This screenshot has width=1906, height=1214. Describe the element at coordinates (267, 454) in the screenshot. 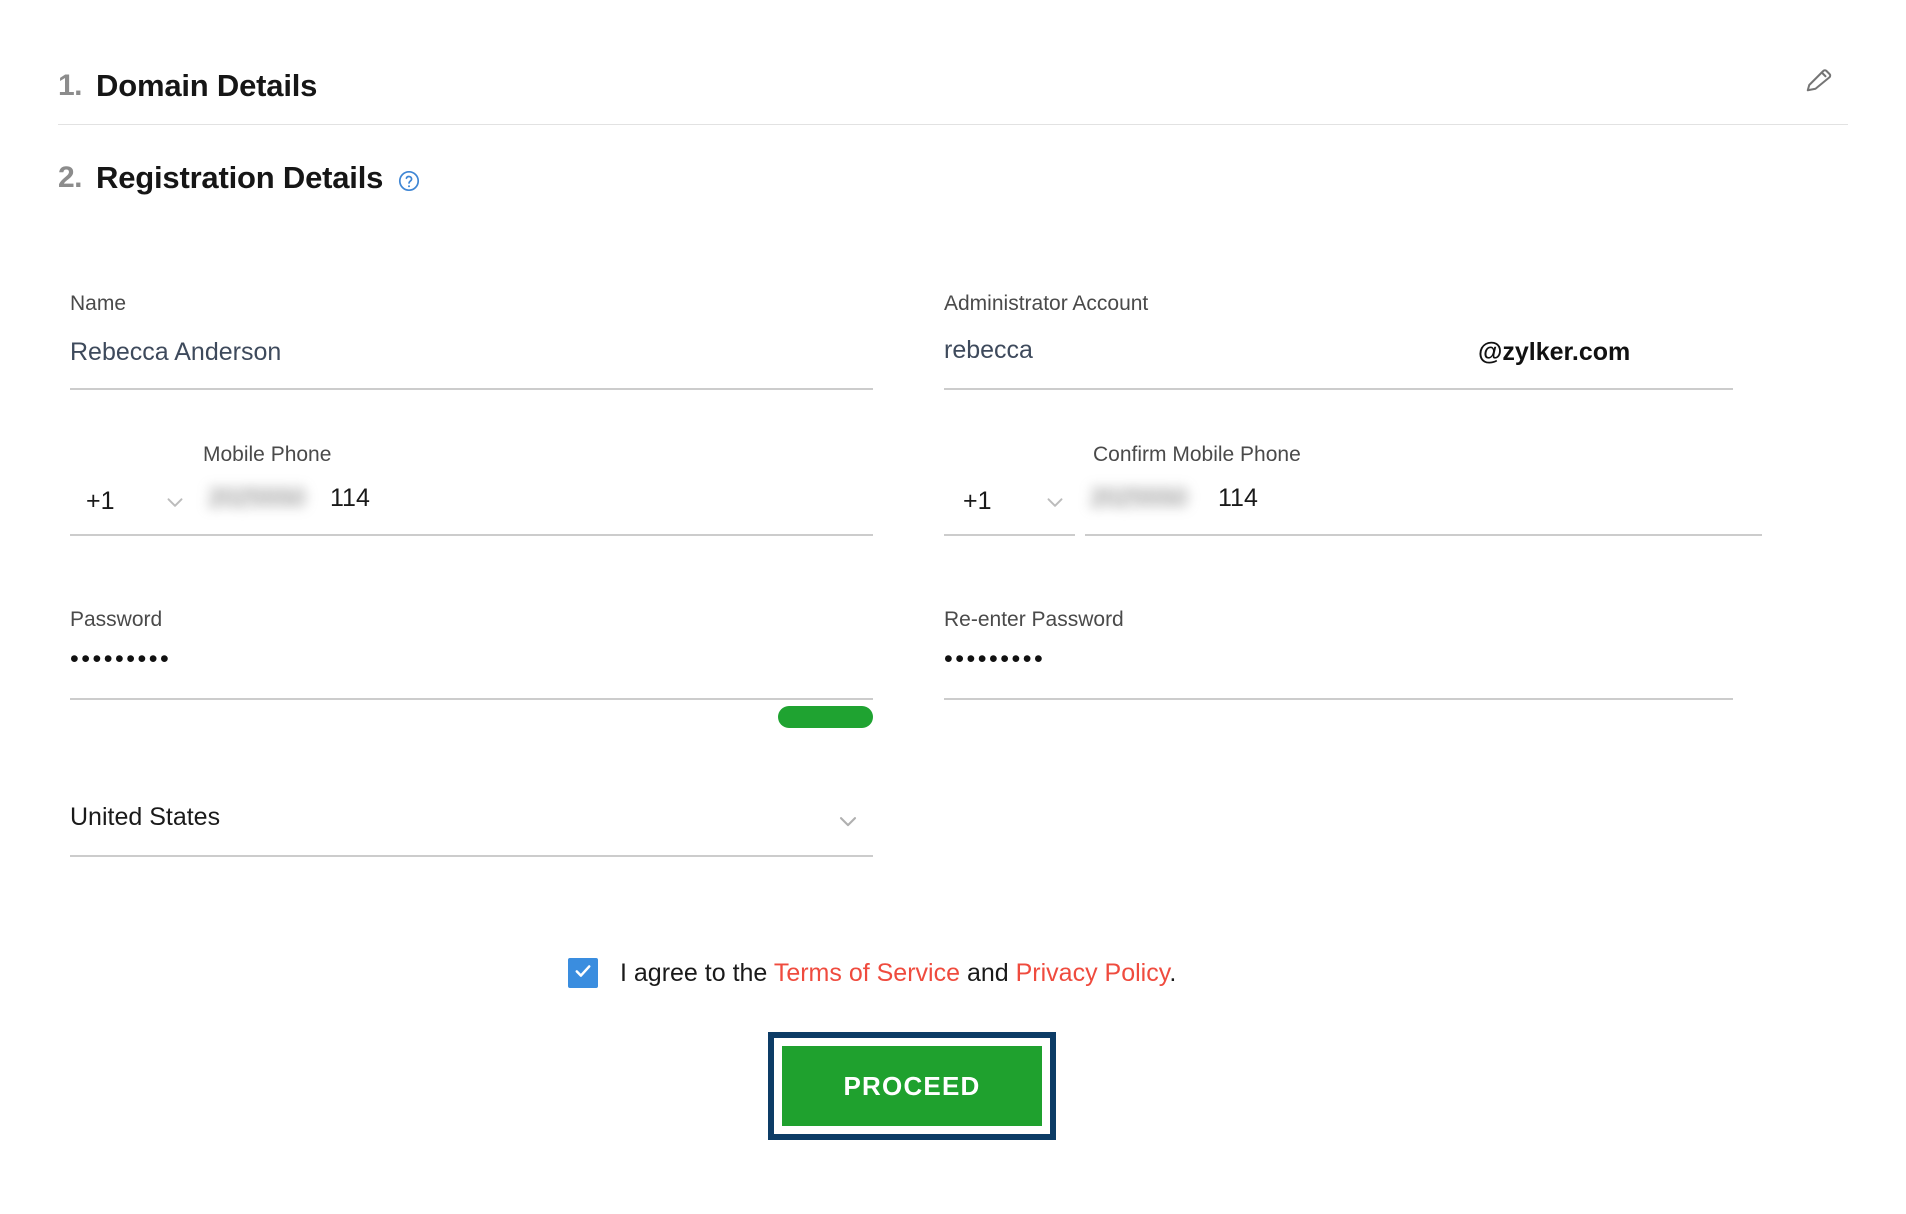

I see `mobile-phone-label: Mobile Phone` at that location.